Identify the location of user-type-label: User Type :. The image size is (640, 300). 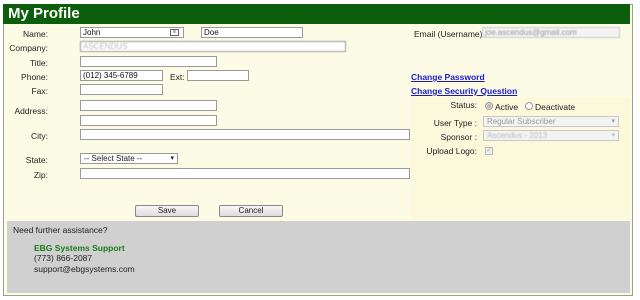
(455, 123).